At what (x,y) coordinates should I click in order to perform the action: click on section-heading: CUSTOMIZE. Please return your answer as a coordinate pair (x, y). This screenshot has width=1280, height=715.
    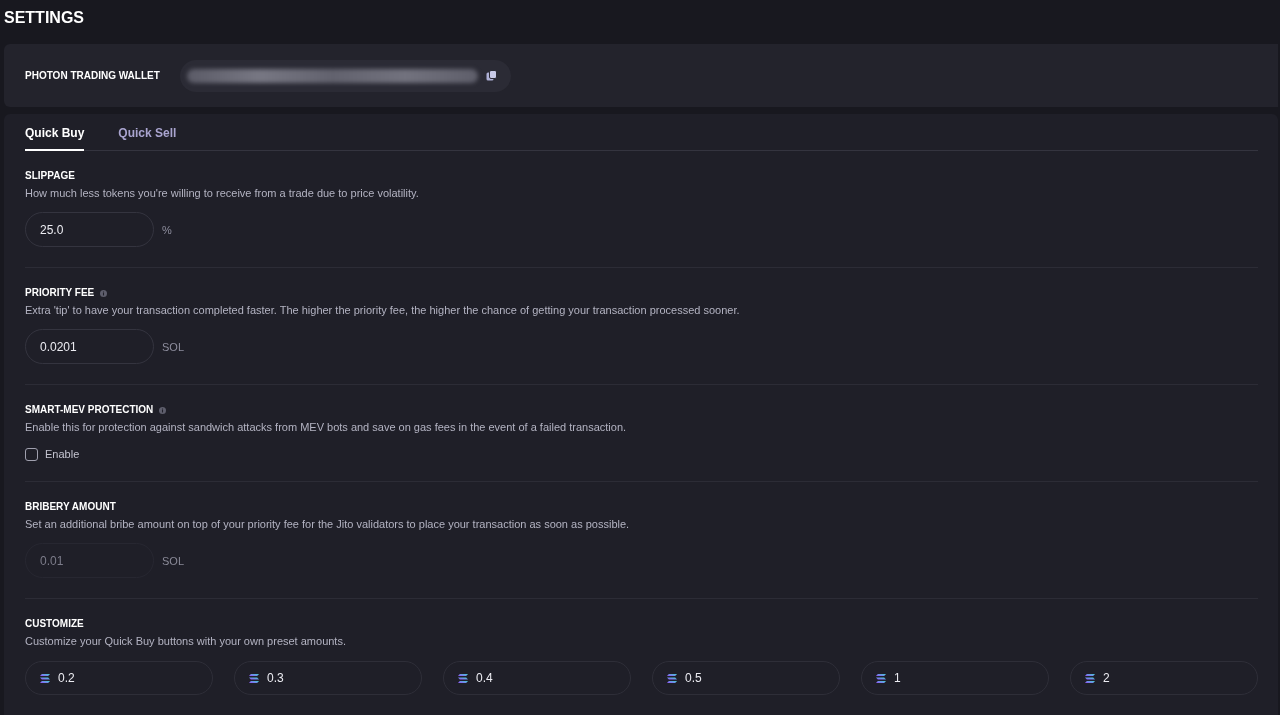
    Looking at the image, I should click on (54, 624).